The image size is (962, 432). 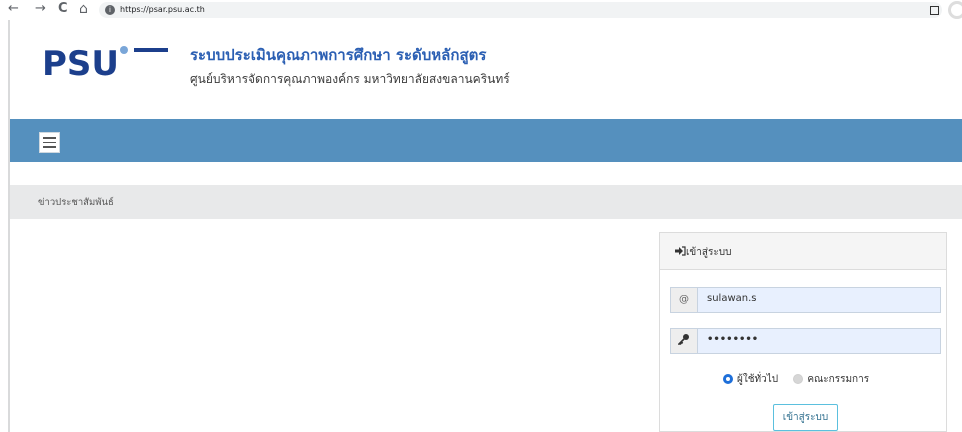 I want to click on radio-selected-icon, so click(x=728, y=379).